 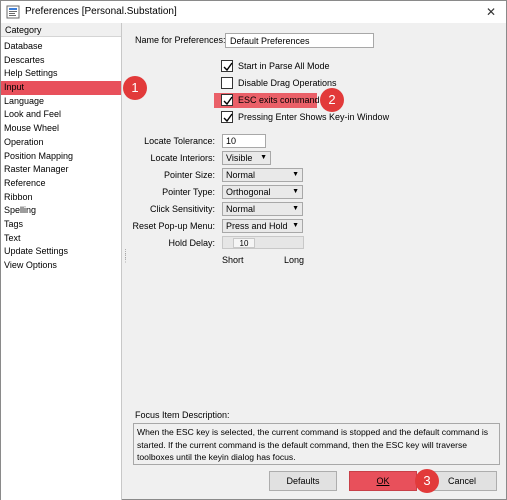 What do you see at coordinates (248, 192) in the screenshot?
I see `pointer-type-value: Orthogonal` at bounding box center [248, 192].